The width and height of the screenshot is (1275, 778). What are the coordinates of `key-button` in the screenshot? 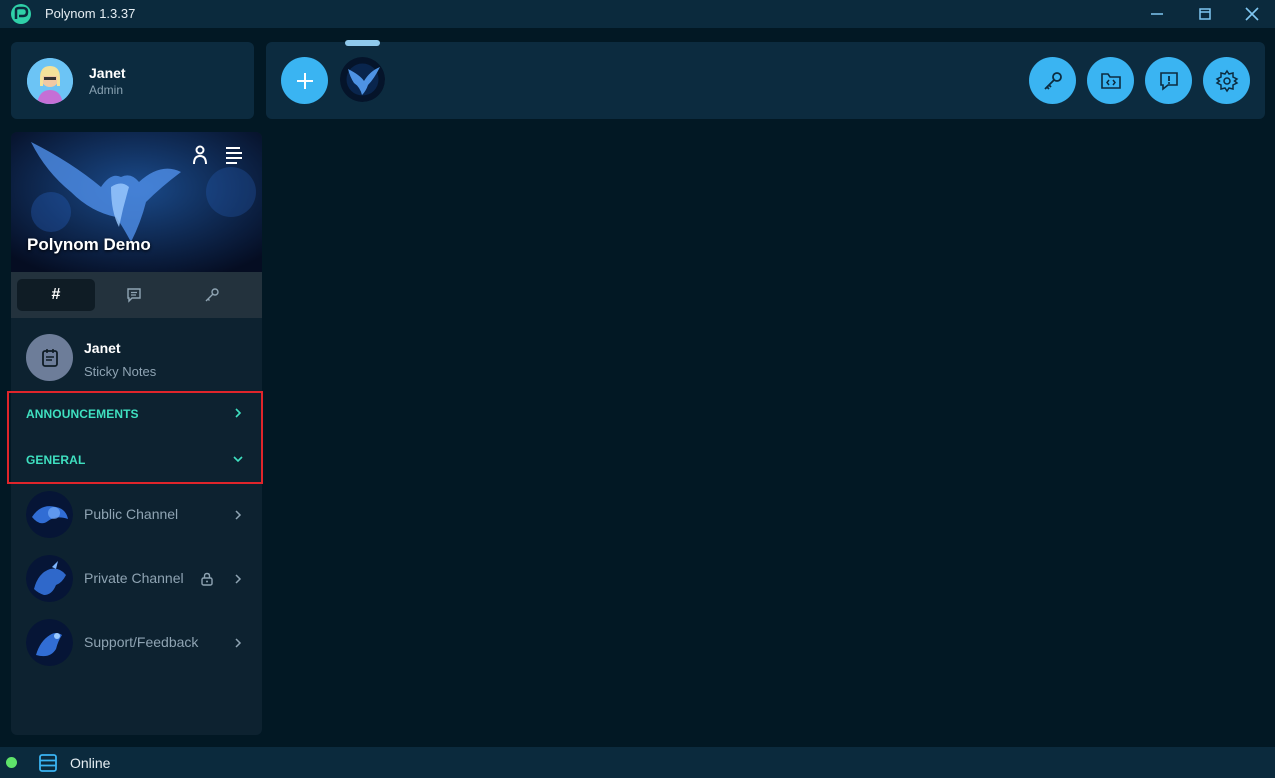 It's located at (1052, 80).